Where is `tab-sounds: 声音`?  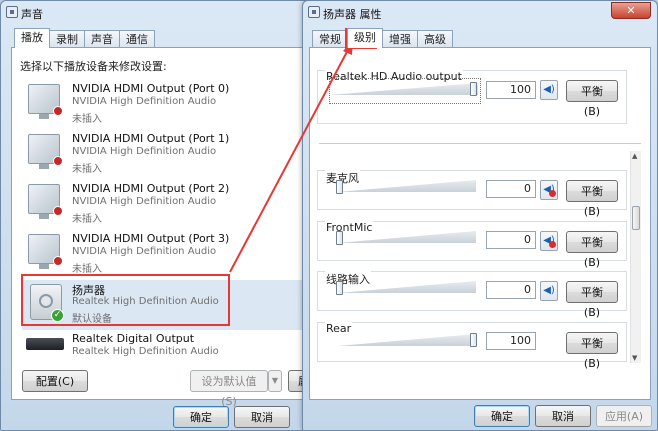 tab-sounds: 声音 is located at coordinates (102, 38).